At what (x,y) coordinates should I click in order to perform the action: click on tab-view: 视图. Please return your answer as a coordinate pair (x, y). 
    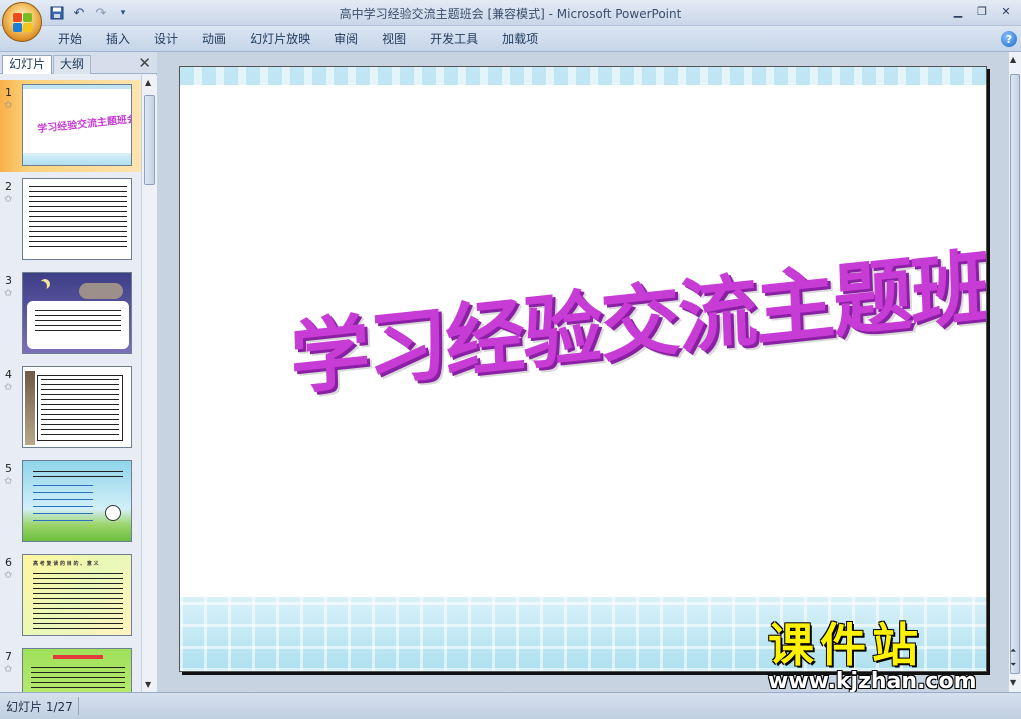
    Looking at the image, I should click on (394, 40).